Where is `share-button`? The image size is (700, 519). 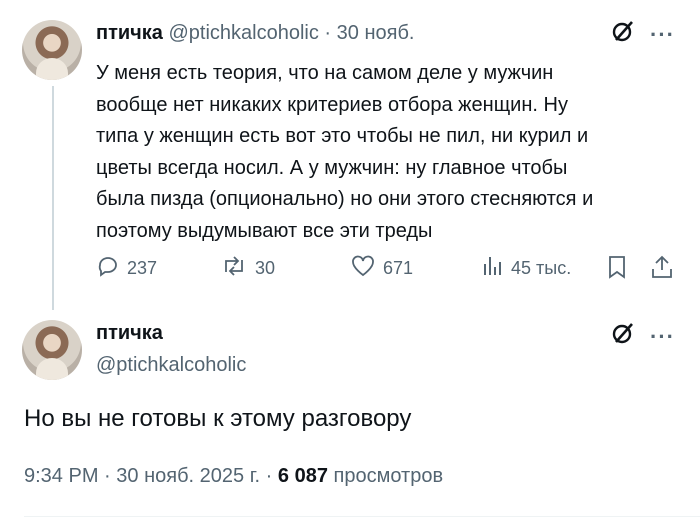
share-button is located at coordinates (662, 269).